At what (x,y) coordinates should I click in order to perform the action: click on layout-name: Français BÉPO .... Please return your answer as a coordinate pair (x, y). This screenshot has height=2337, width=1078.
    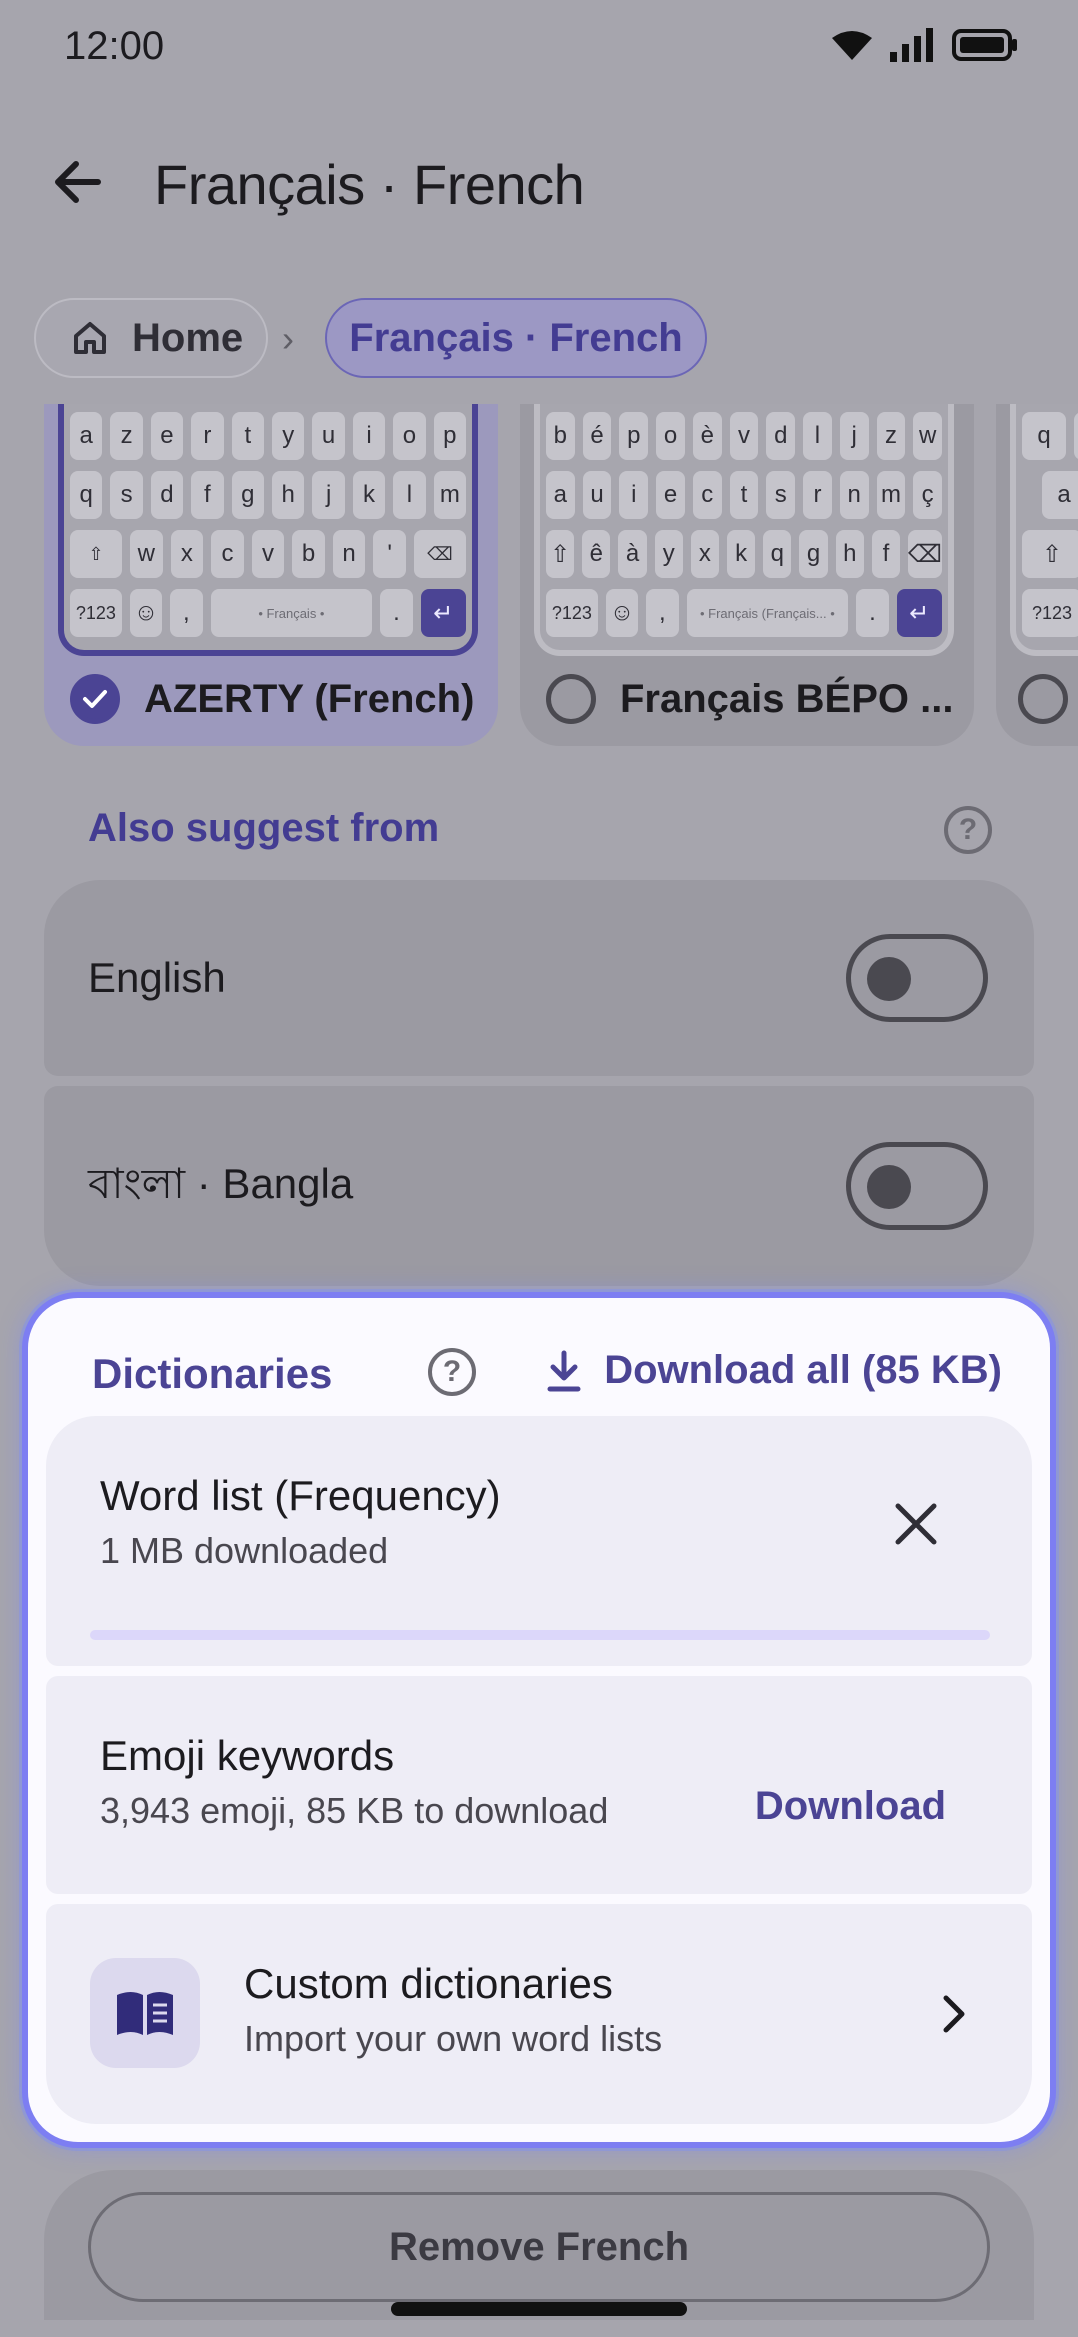
    Looking at the image, I should click on (787, 698).